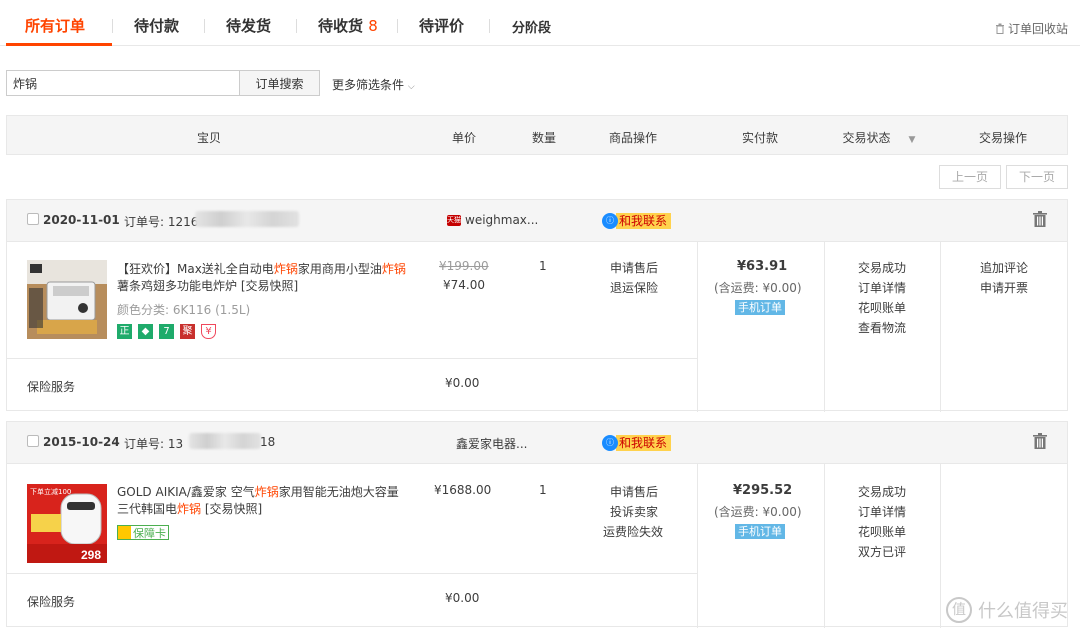  Describe the element at coordinates (912, 140) in the screenshot. I see `caret-down-icon: ▼` at that location.